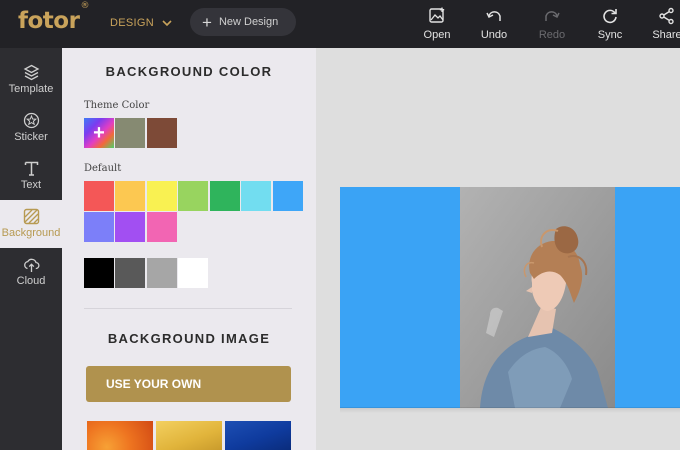 Image resolution: width=680 pixels, height=450 pixels. I want to click on sidebar-item-label: Cloud, so click(31, 281).